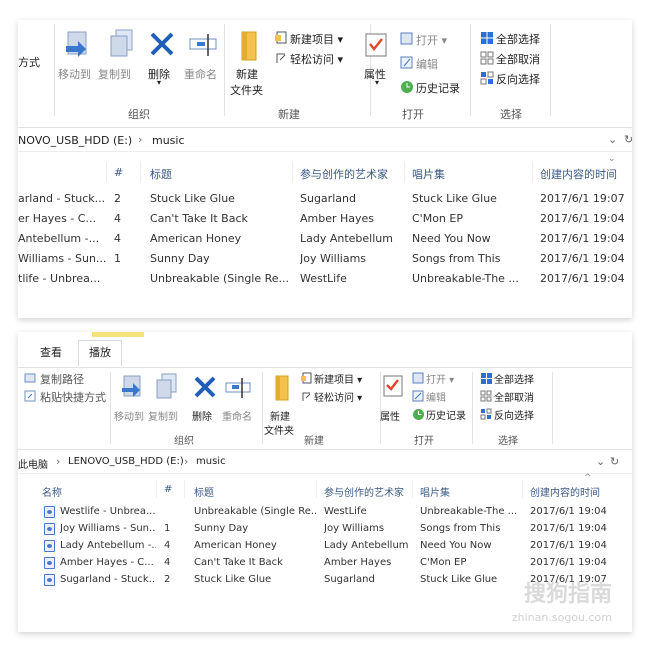  Describe the element at coordinates (325, 141) in the screenshot. I see `address-bar: NOVO_USB_HDD (E:) › music ⌄ ↻` at that location.